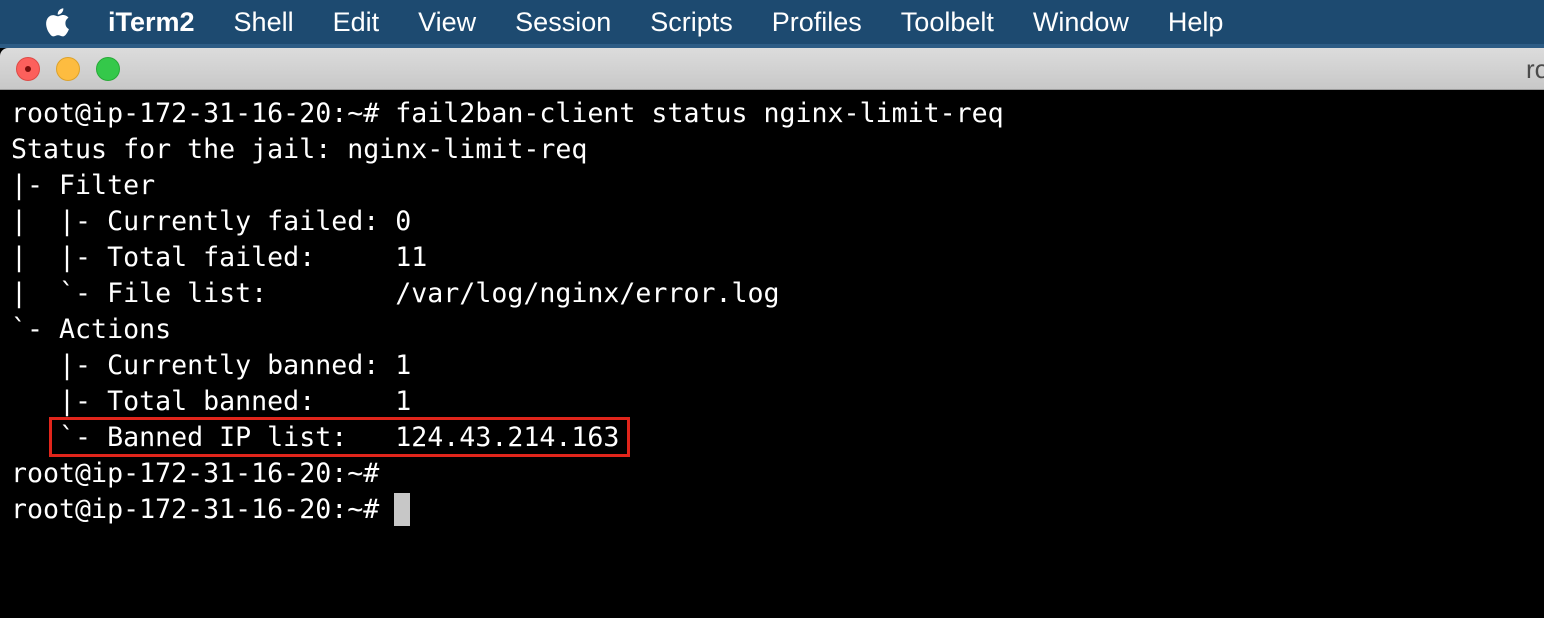  I want to click on text-cursor, so click(402, 509).